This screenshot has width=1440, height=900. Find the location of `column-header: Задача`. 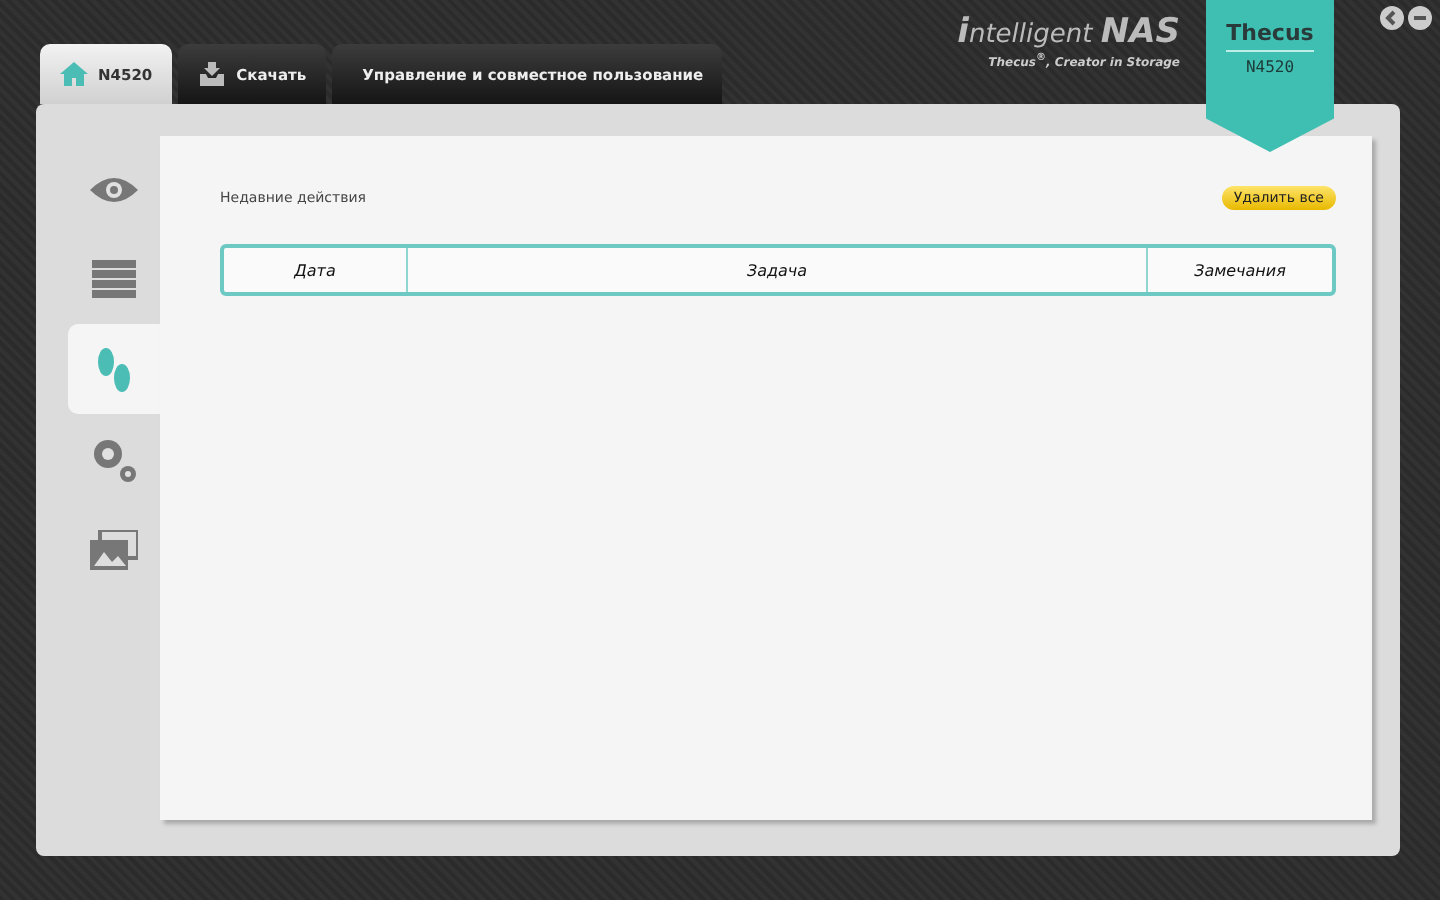

column-header: Задача is located at coordinates (778, 270).